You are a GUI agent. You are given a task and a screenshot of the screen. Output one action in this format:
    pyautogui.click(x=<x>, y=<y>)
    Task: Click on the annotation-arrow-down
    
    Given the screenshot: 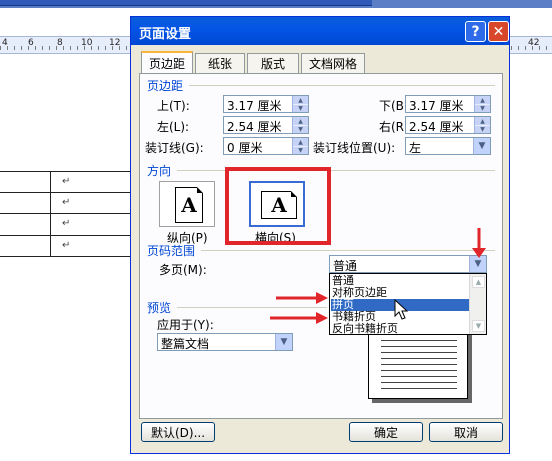 What is the action you would take?
    pyautogui.click(x=479, y=243)
    